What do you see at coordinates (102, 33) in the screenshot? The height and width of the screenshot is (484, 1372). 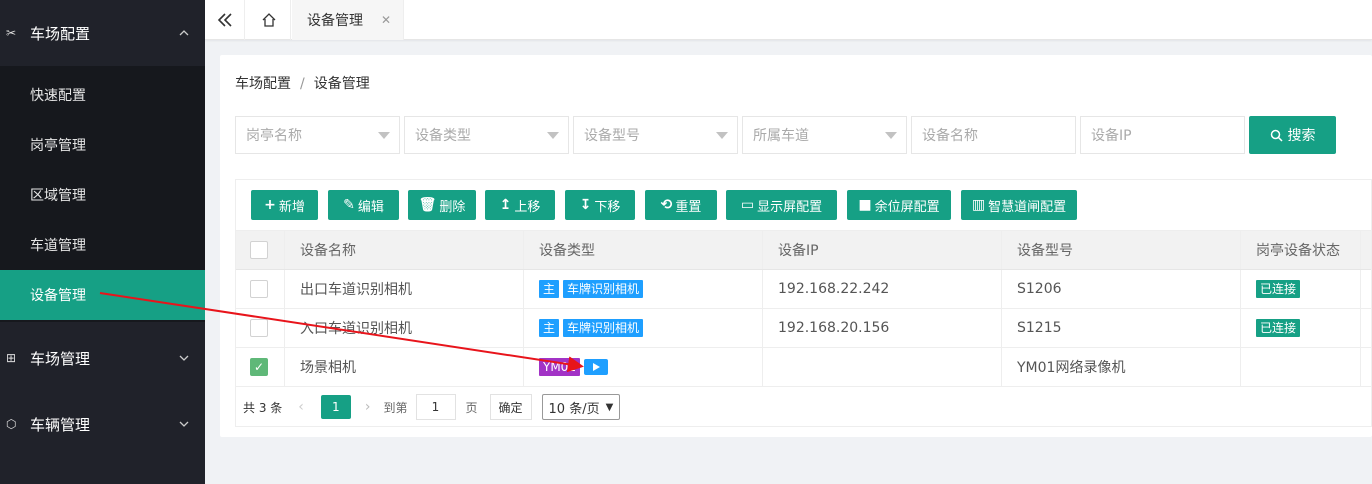 I see `sidebar-group-parking-config: ✂ 车场配置` at bounding box center [102, 33].